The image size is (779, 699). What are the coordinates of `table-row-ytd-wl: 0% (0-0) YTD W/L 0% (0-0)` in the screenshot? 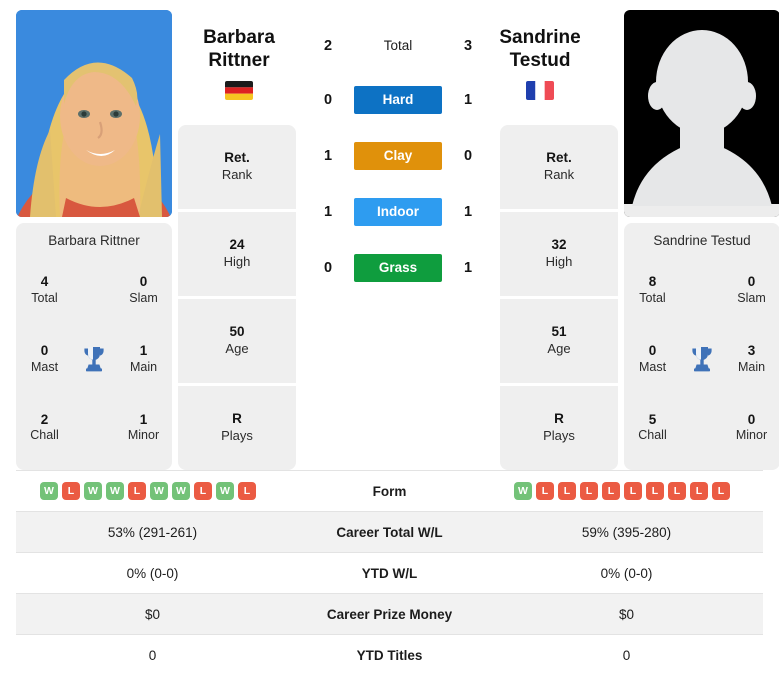 It's located at (389, 573).